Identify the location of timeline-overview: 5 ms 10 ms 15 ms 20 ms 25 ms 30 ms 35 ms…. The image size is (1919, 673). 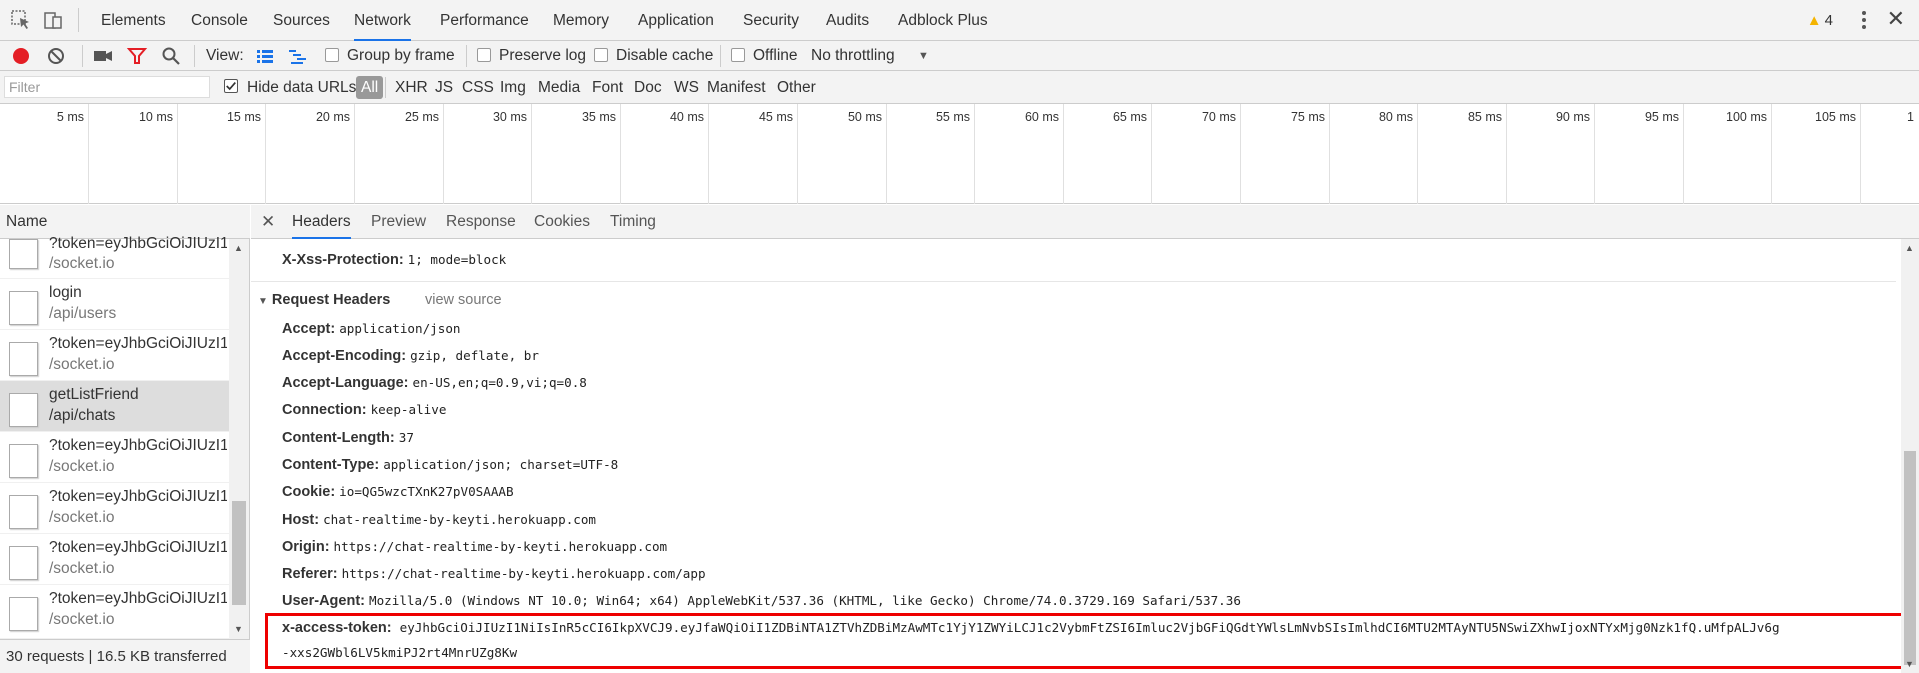
(959, 154).